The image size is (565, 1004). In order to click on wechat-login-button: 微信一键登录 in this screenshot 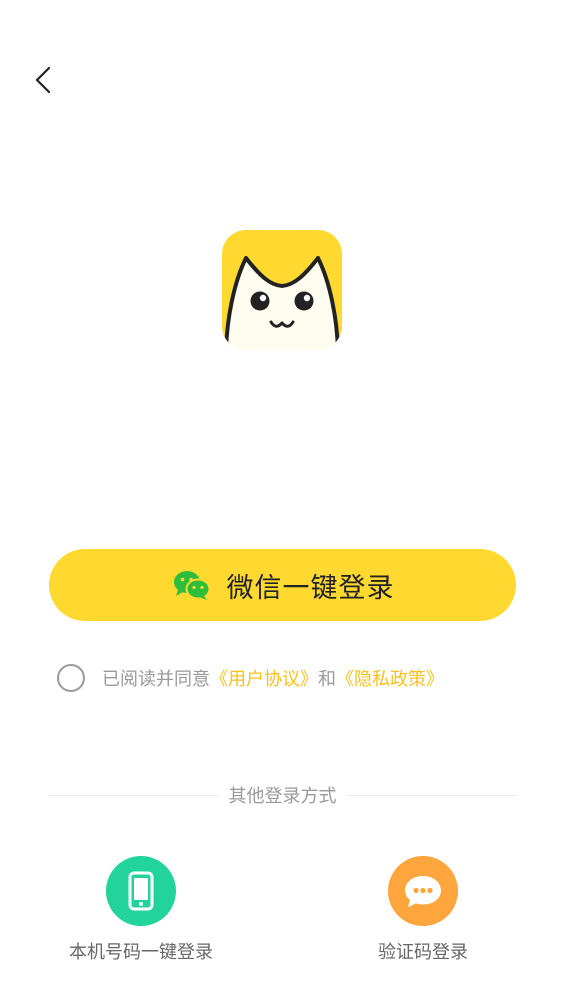, I will do `click(282, 585)`.